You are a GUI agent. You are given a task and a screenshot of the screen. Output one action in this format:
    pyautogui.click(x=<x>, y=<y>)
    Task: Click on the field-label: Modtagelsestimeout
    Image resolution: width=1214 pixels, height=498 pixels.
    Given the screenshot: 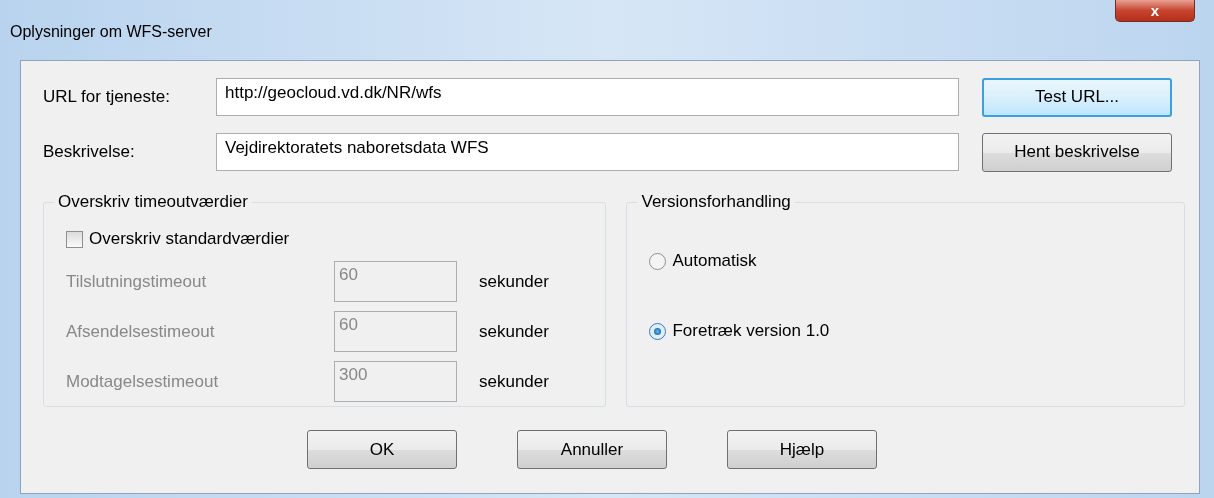 What is the action you would take?
    pyautogui.click(x=143, y=381)
    